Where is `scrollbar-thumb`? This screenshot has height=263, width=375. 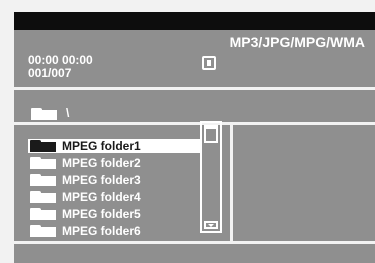
scrollbar-thumb is located at coordinates (211, 135).